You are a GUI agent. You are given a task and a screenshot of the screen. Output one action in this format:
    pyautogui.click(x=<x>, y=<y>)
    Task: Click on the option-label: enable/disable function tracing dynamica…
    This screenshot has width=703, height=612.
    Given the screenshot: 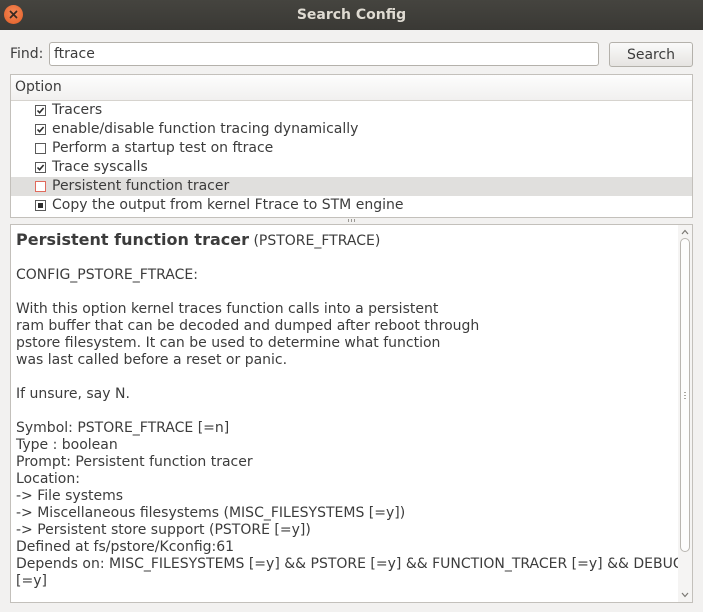 What is the action you would take?
    pyautogui.click(x=205, y=129)
    